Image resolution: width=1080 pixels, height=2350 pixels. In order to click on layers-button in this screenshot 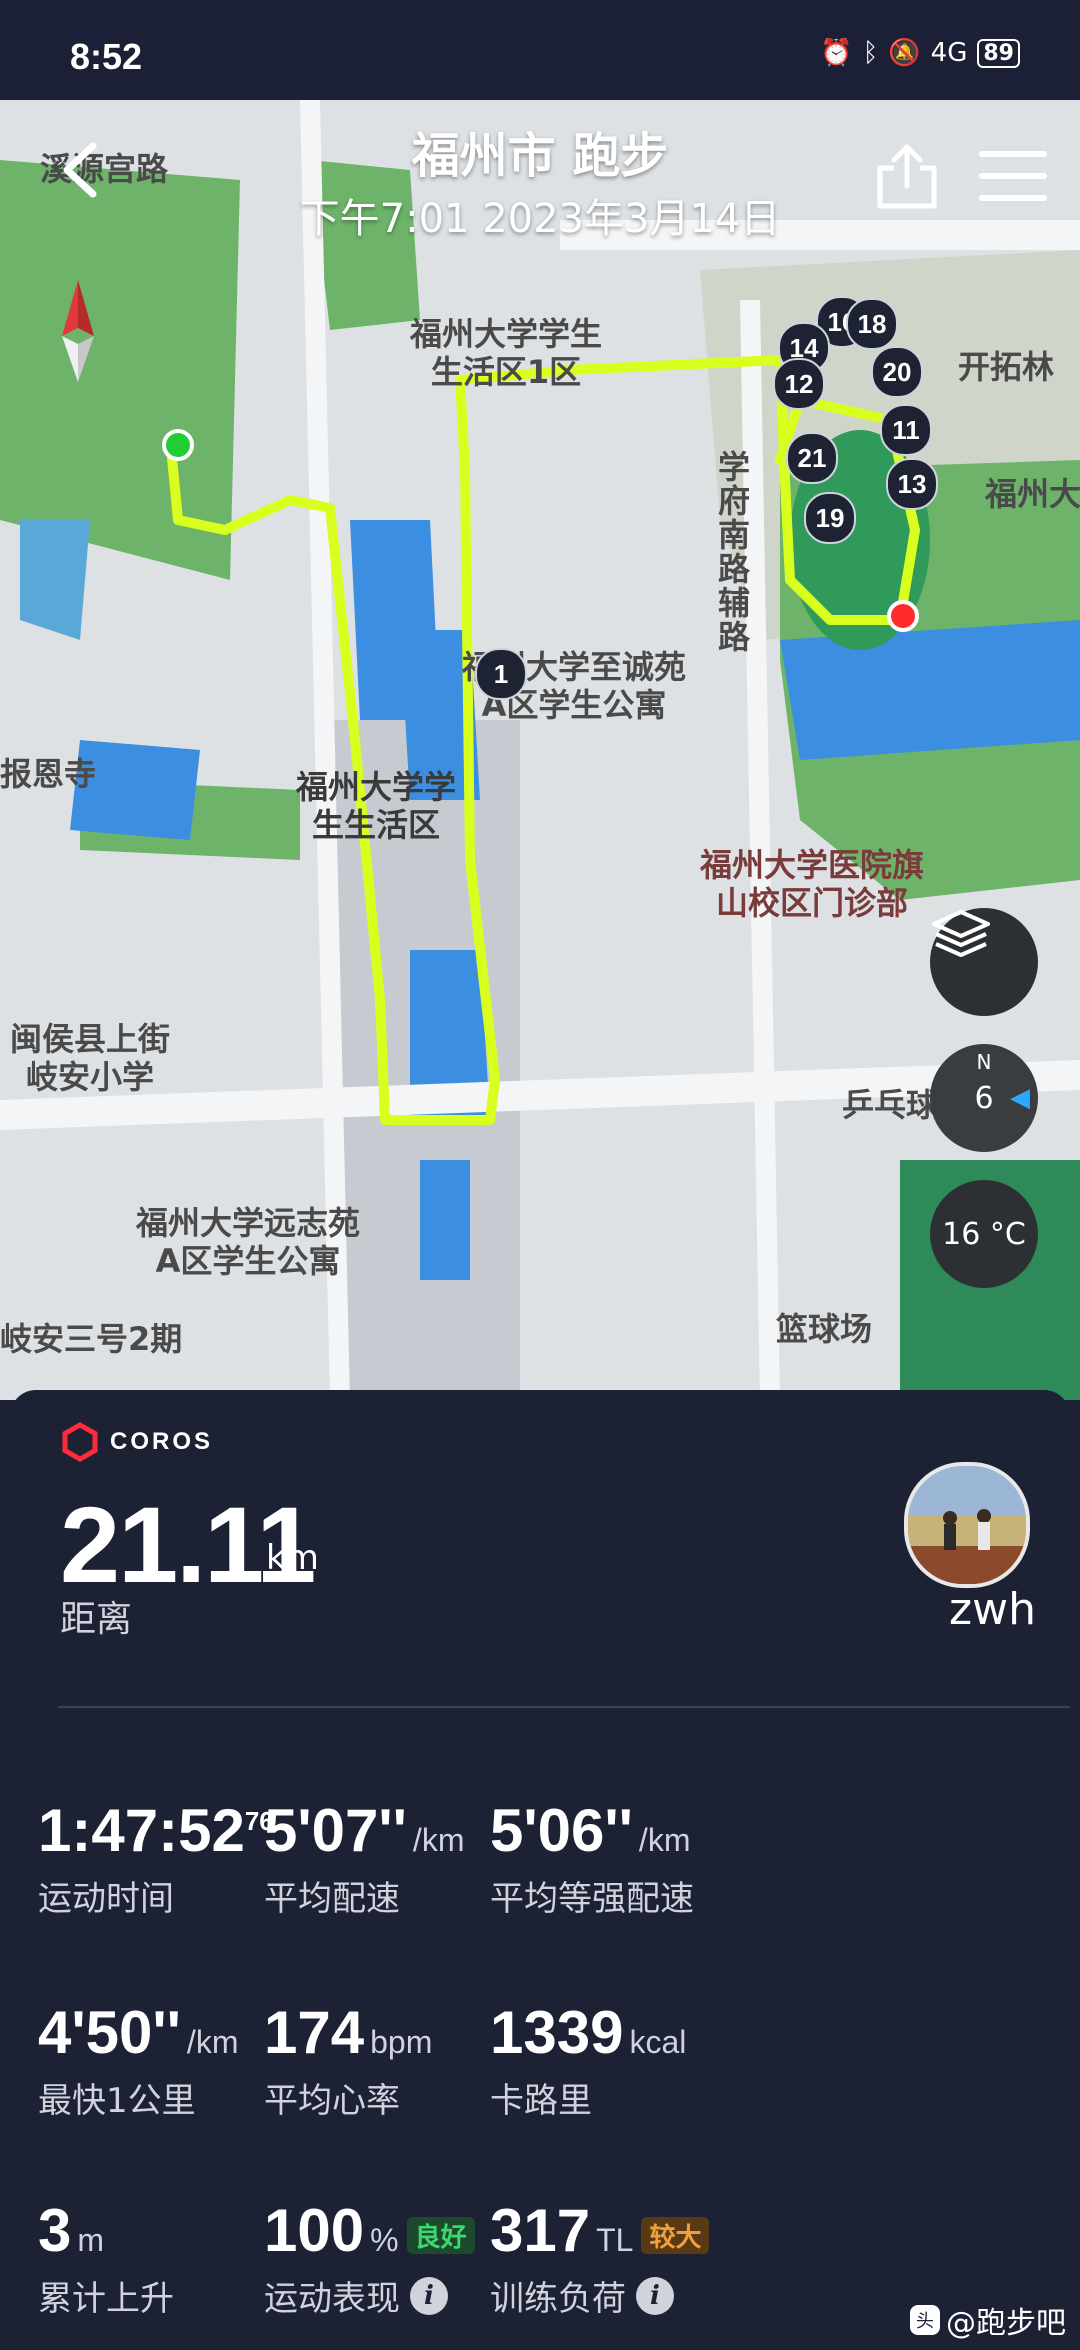, I will do `click(984, 962)`.